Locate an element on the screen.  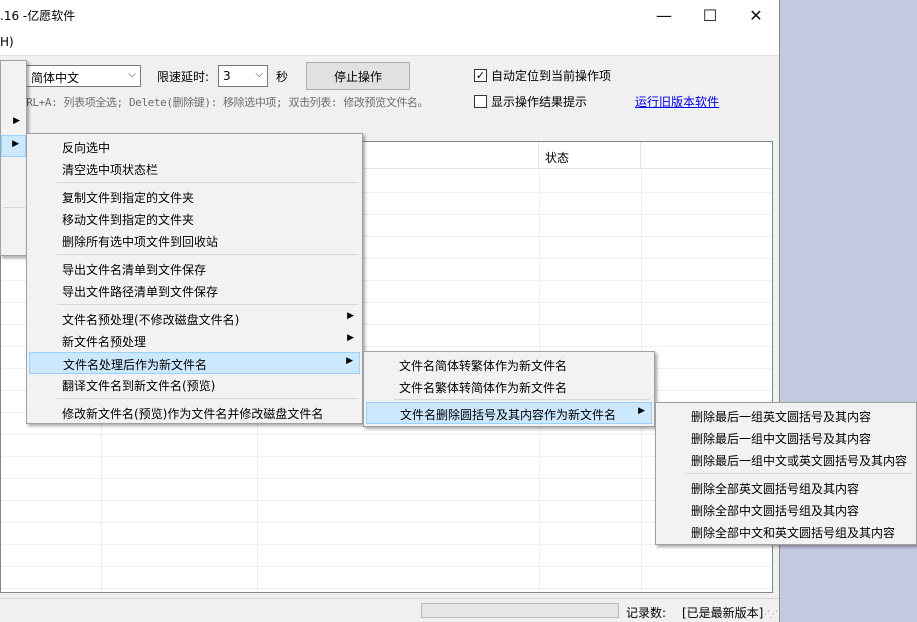
menu-item-label: 导出文件名清单到文件保存 is located at coordinates (134, 270).